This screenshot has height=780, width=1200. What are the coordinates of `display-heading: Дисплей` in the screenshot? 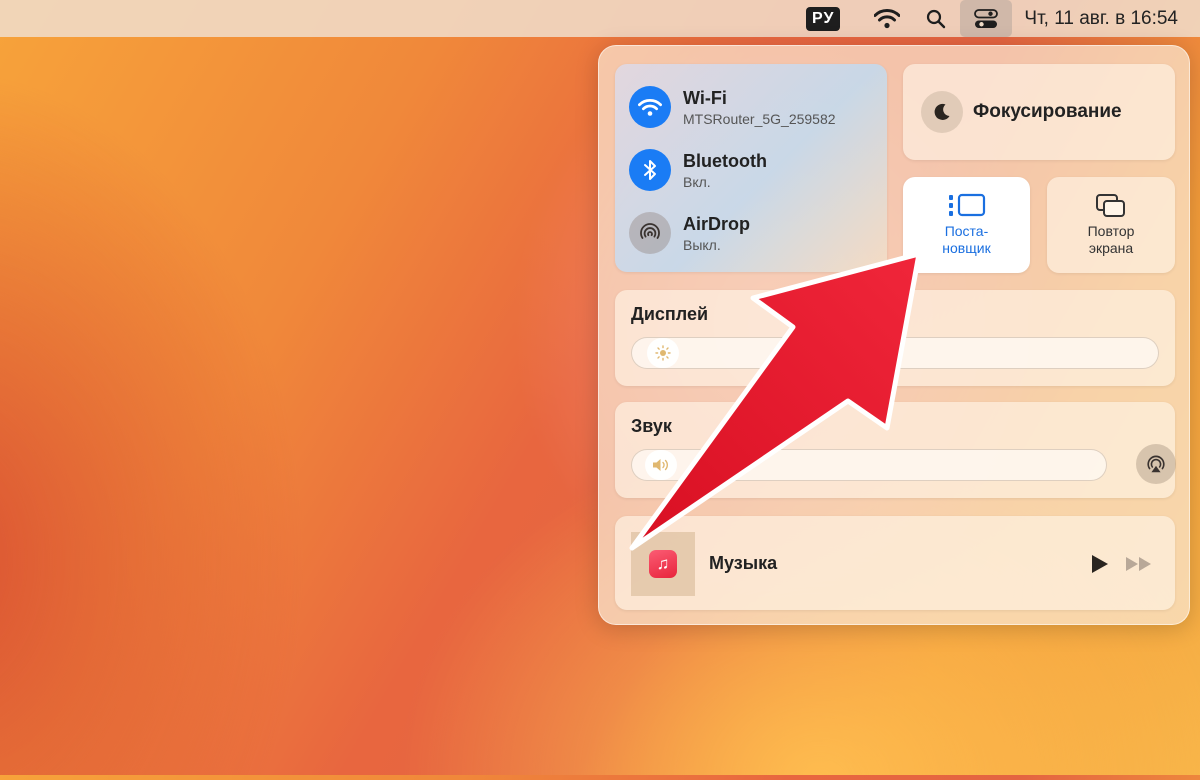 It's located at (670, 314).